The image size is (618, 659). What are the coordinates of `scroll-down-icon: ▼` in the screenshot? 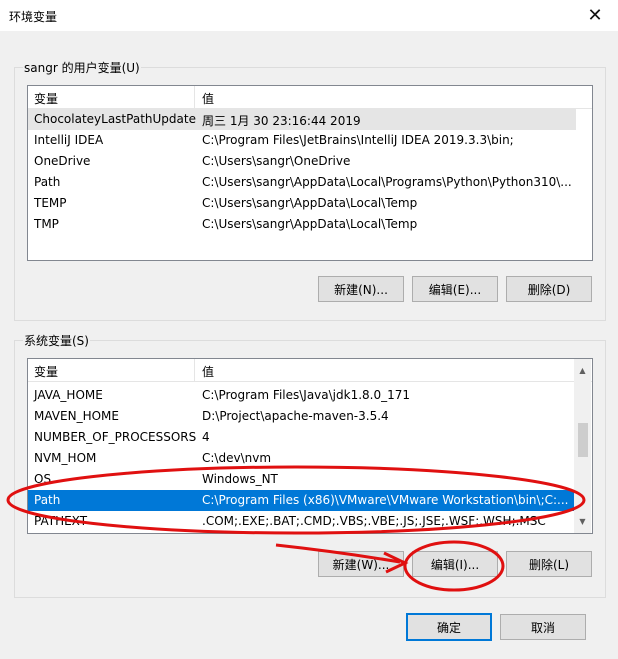 It's located at (582, 521).